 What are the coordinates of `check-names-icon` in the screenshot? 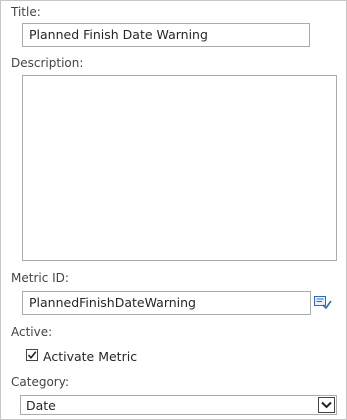 It's located at (323, 302).